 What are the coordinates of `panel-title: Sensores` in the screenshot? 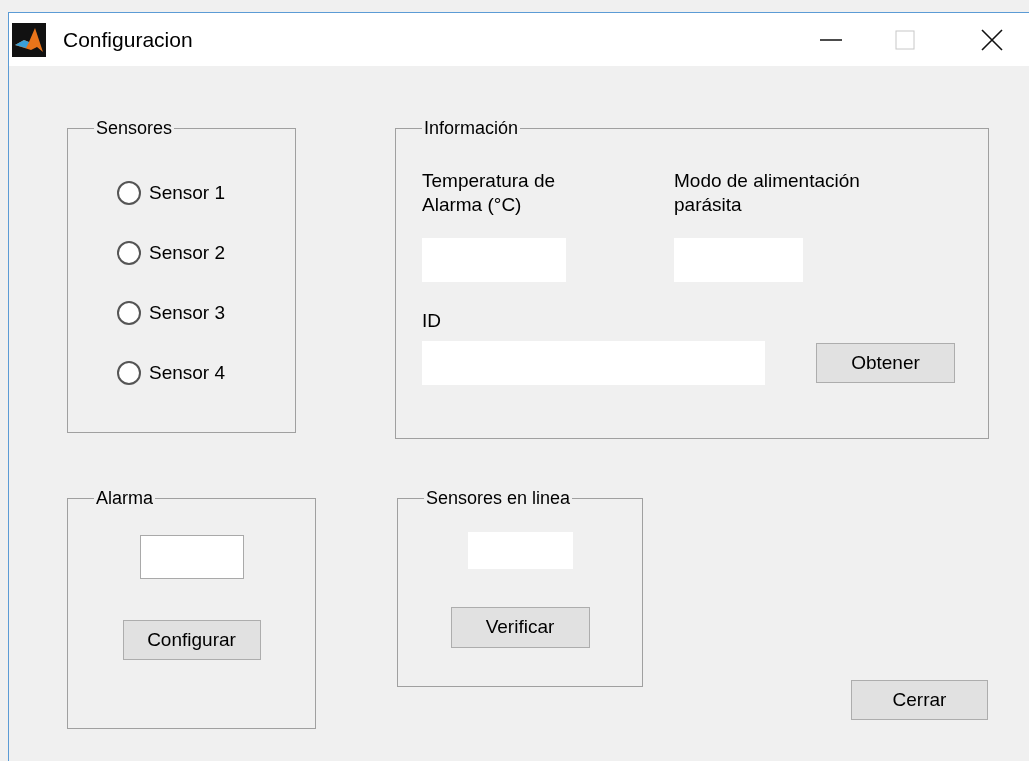 It's located at (134, 128).